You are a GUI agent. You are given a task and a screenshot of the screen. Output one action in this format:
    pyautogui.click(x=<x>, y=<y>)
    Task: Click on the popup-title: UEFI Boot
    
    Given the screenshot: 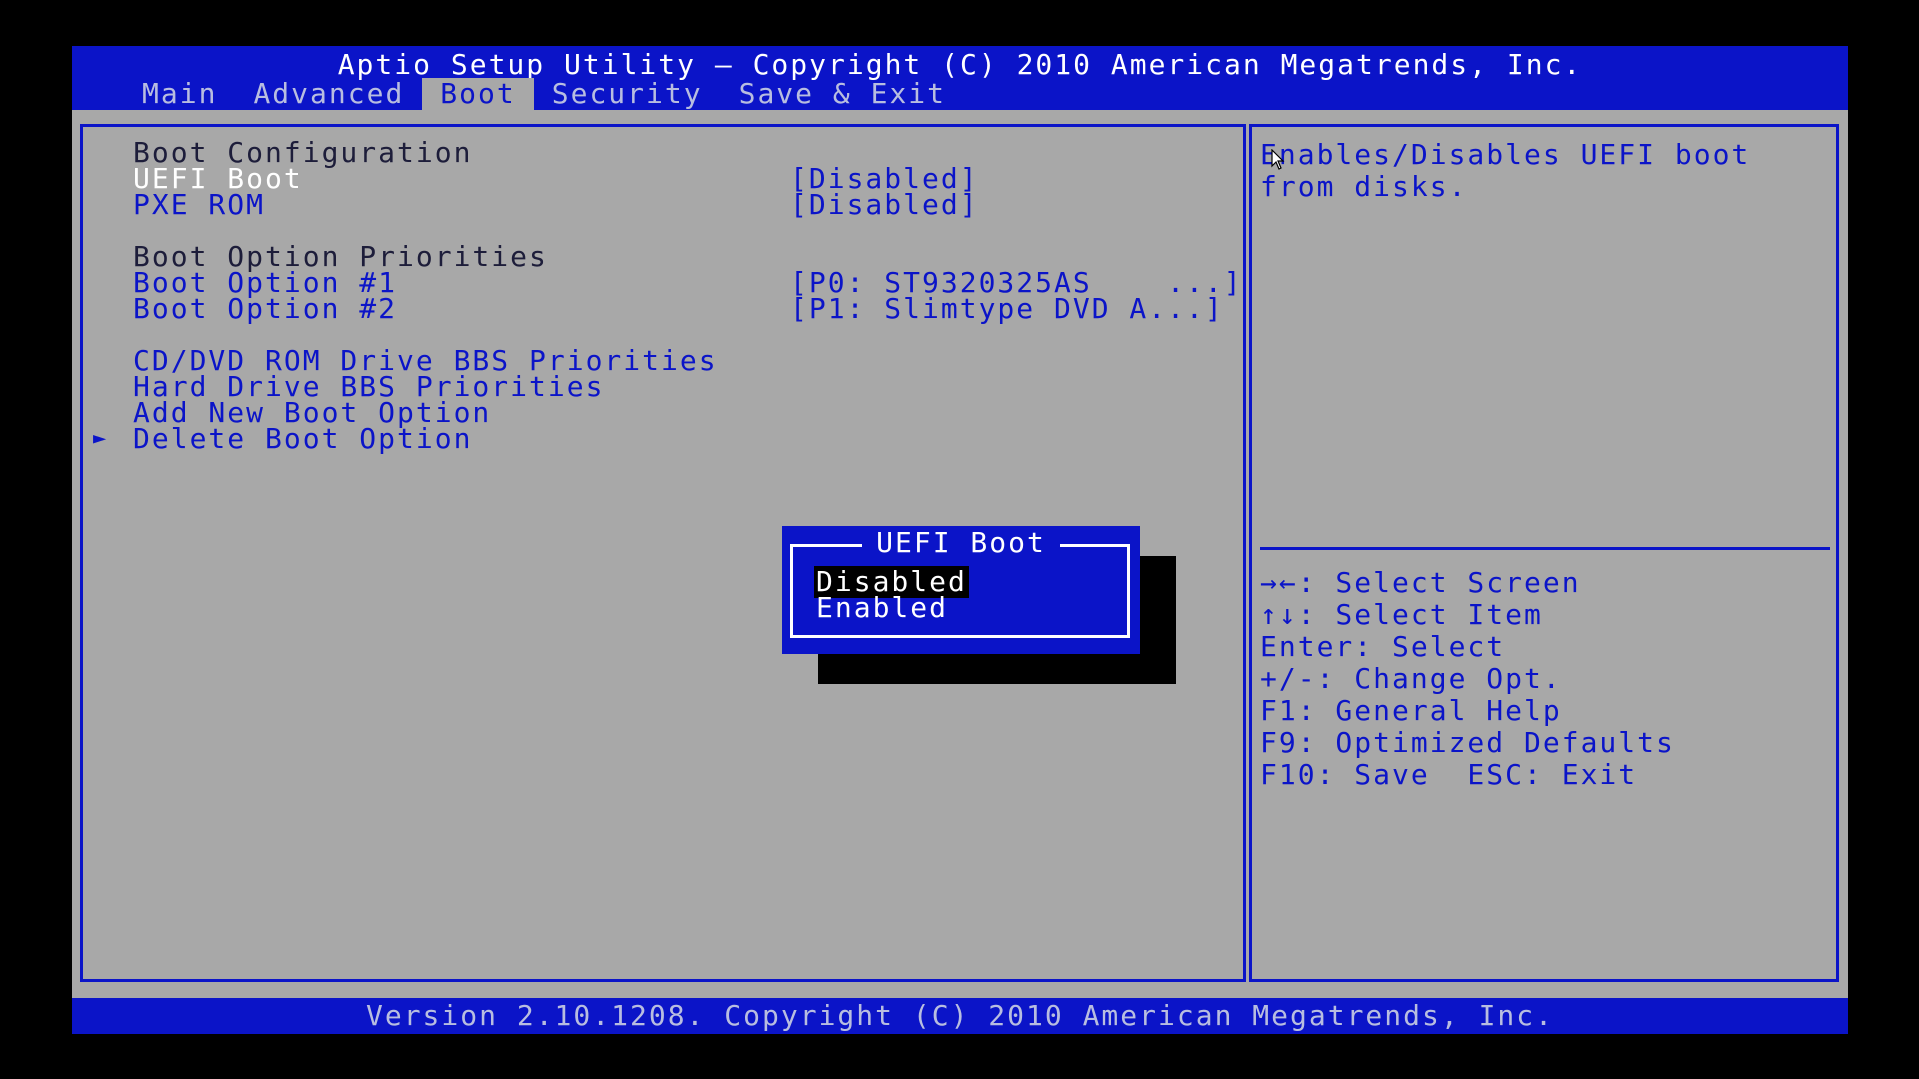 What is the action you would take?
    pyautogui.click(x=961, y=543)
    